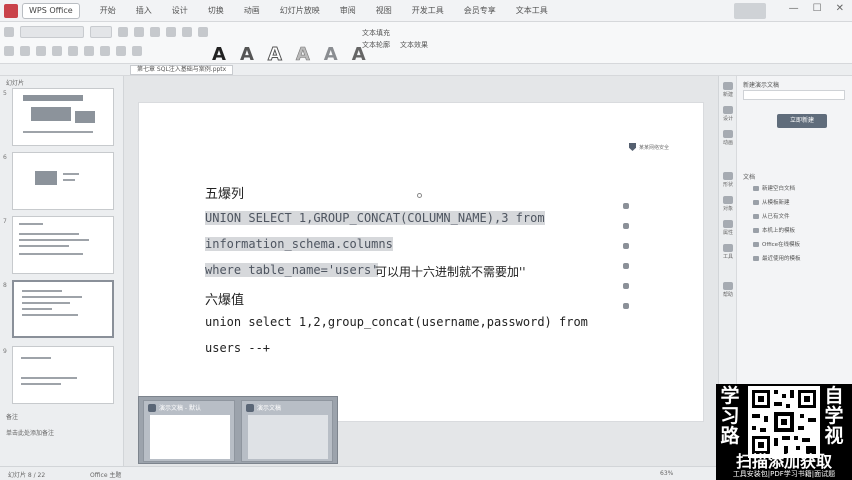  I want to click on task-pane-item-label: 最近使用的模板, so click(781, 259).